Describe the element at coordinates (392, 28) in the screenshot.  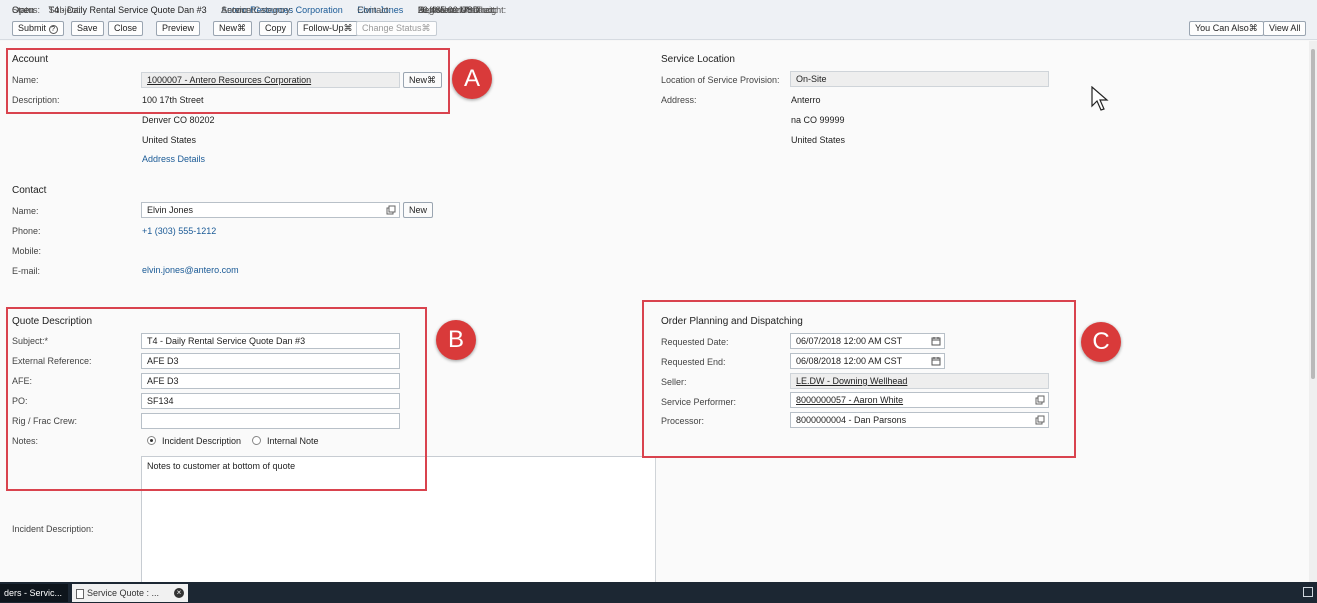
I see `change-status-label: Change Status` at that location.